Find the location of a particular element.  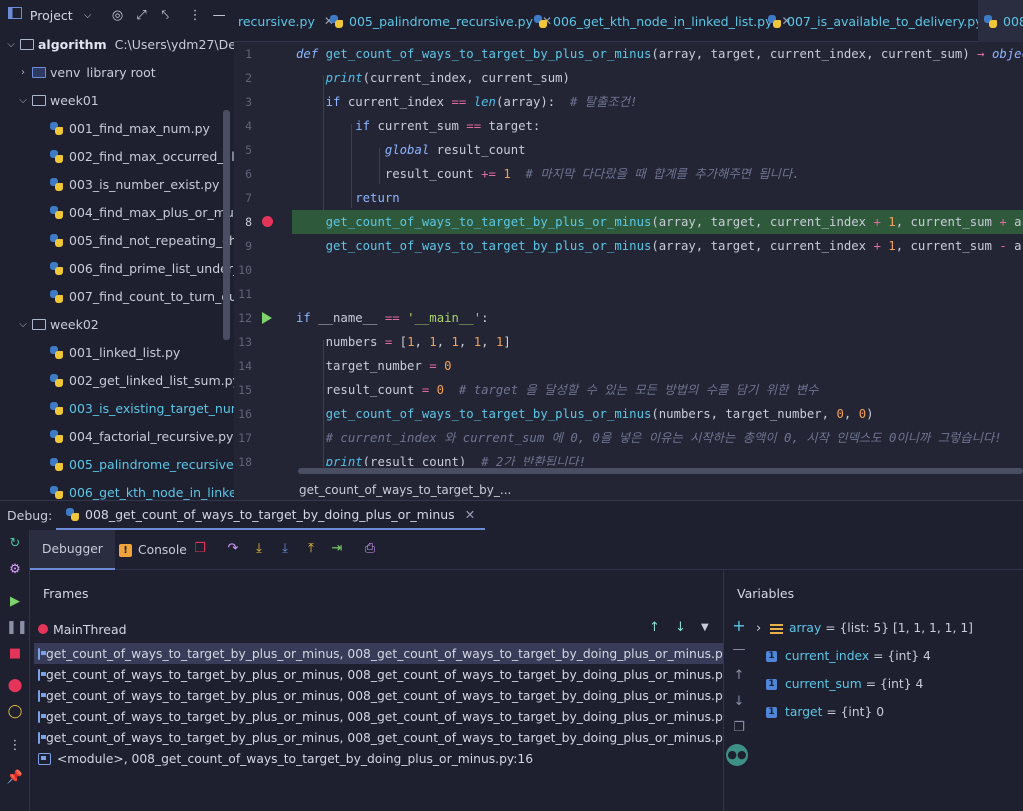

close-icon: ✕ is located at coordinates (470, 514).